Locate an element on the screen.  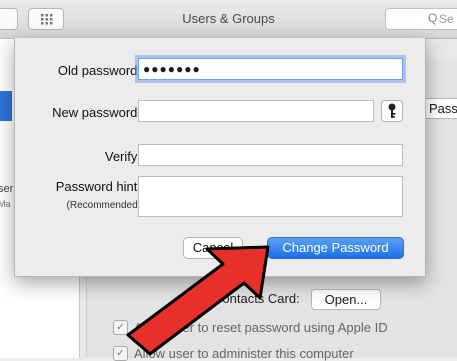
password-hint-sublabel: (Recommended) is located at coordinates (103, 205).